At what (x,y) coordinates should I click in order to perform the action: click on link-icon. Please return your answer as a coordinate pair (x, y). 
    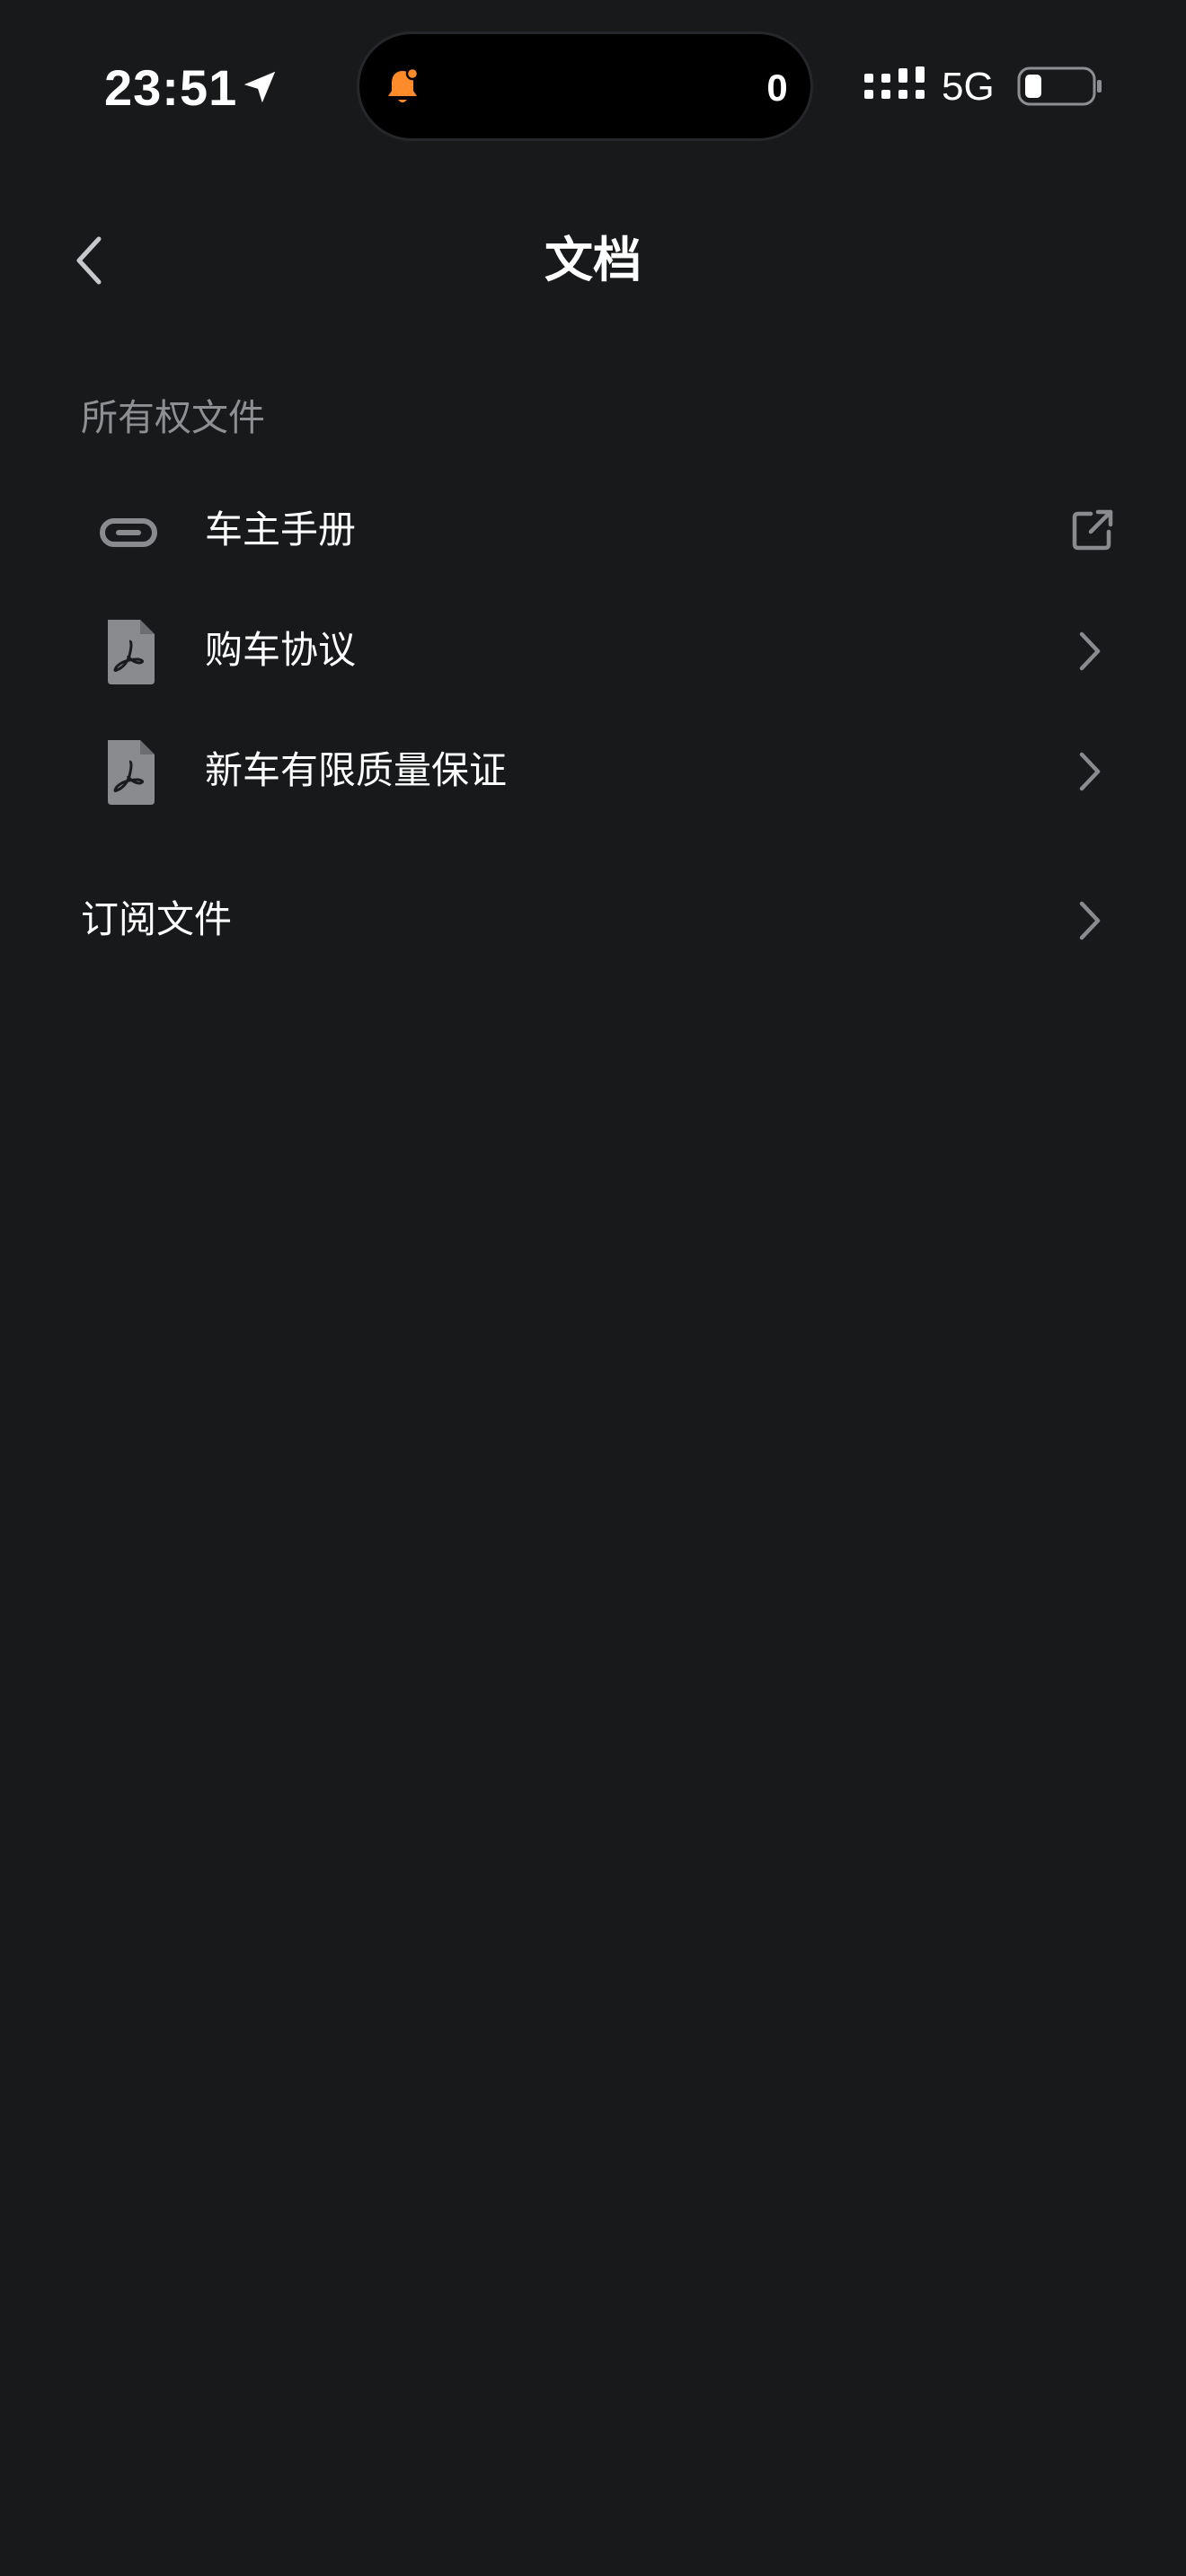
    Looking at the image, I should click on (128, 532).